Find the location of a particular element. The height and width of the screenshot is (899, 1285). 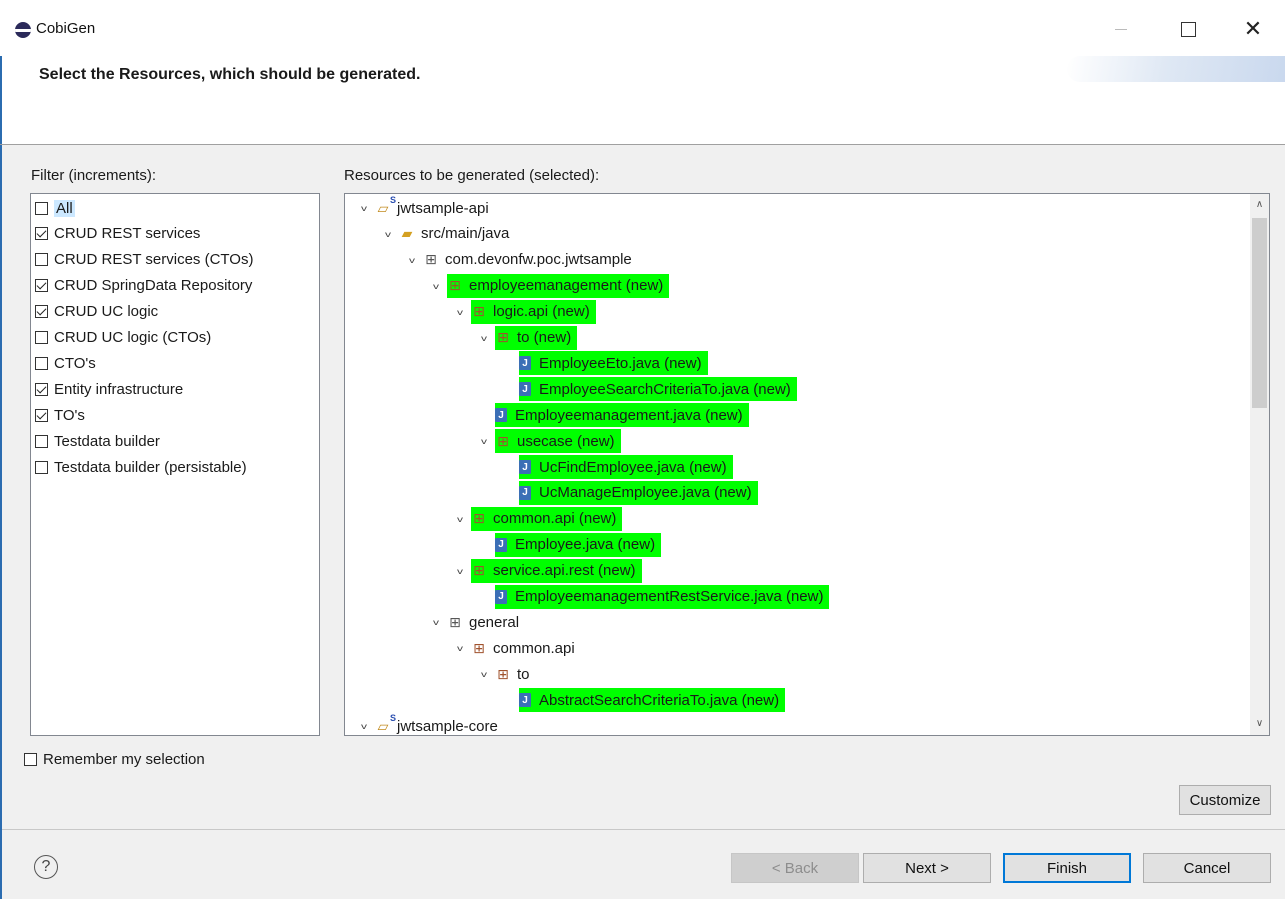

close-button: ✕ is located at coordinates (1253, 29).